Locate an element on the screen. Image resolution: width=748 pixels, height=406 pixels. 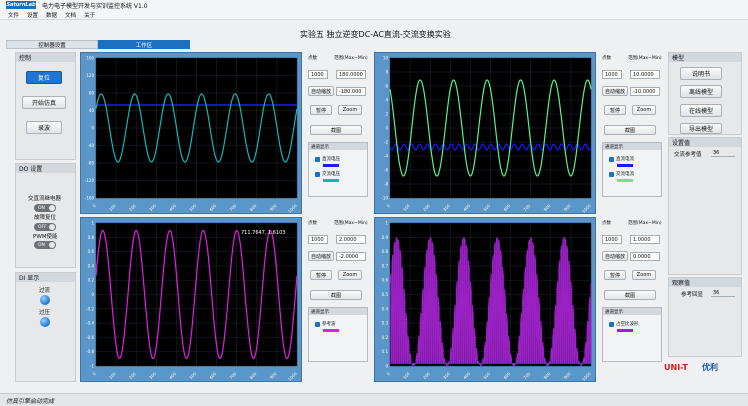
scope-4-range-label: 范围(Max~Min) is located at coordinates (645, 223).